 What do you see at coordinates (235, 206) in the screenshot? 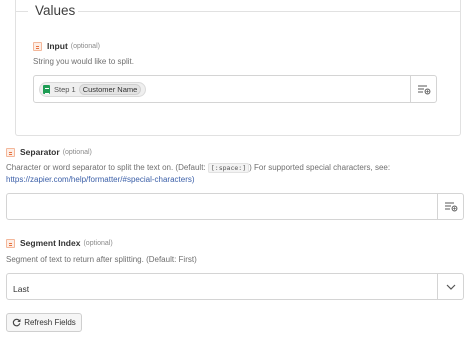
I see `separator-input` at bounding box center [235, 206].